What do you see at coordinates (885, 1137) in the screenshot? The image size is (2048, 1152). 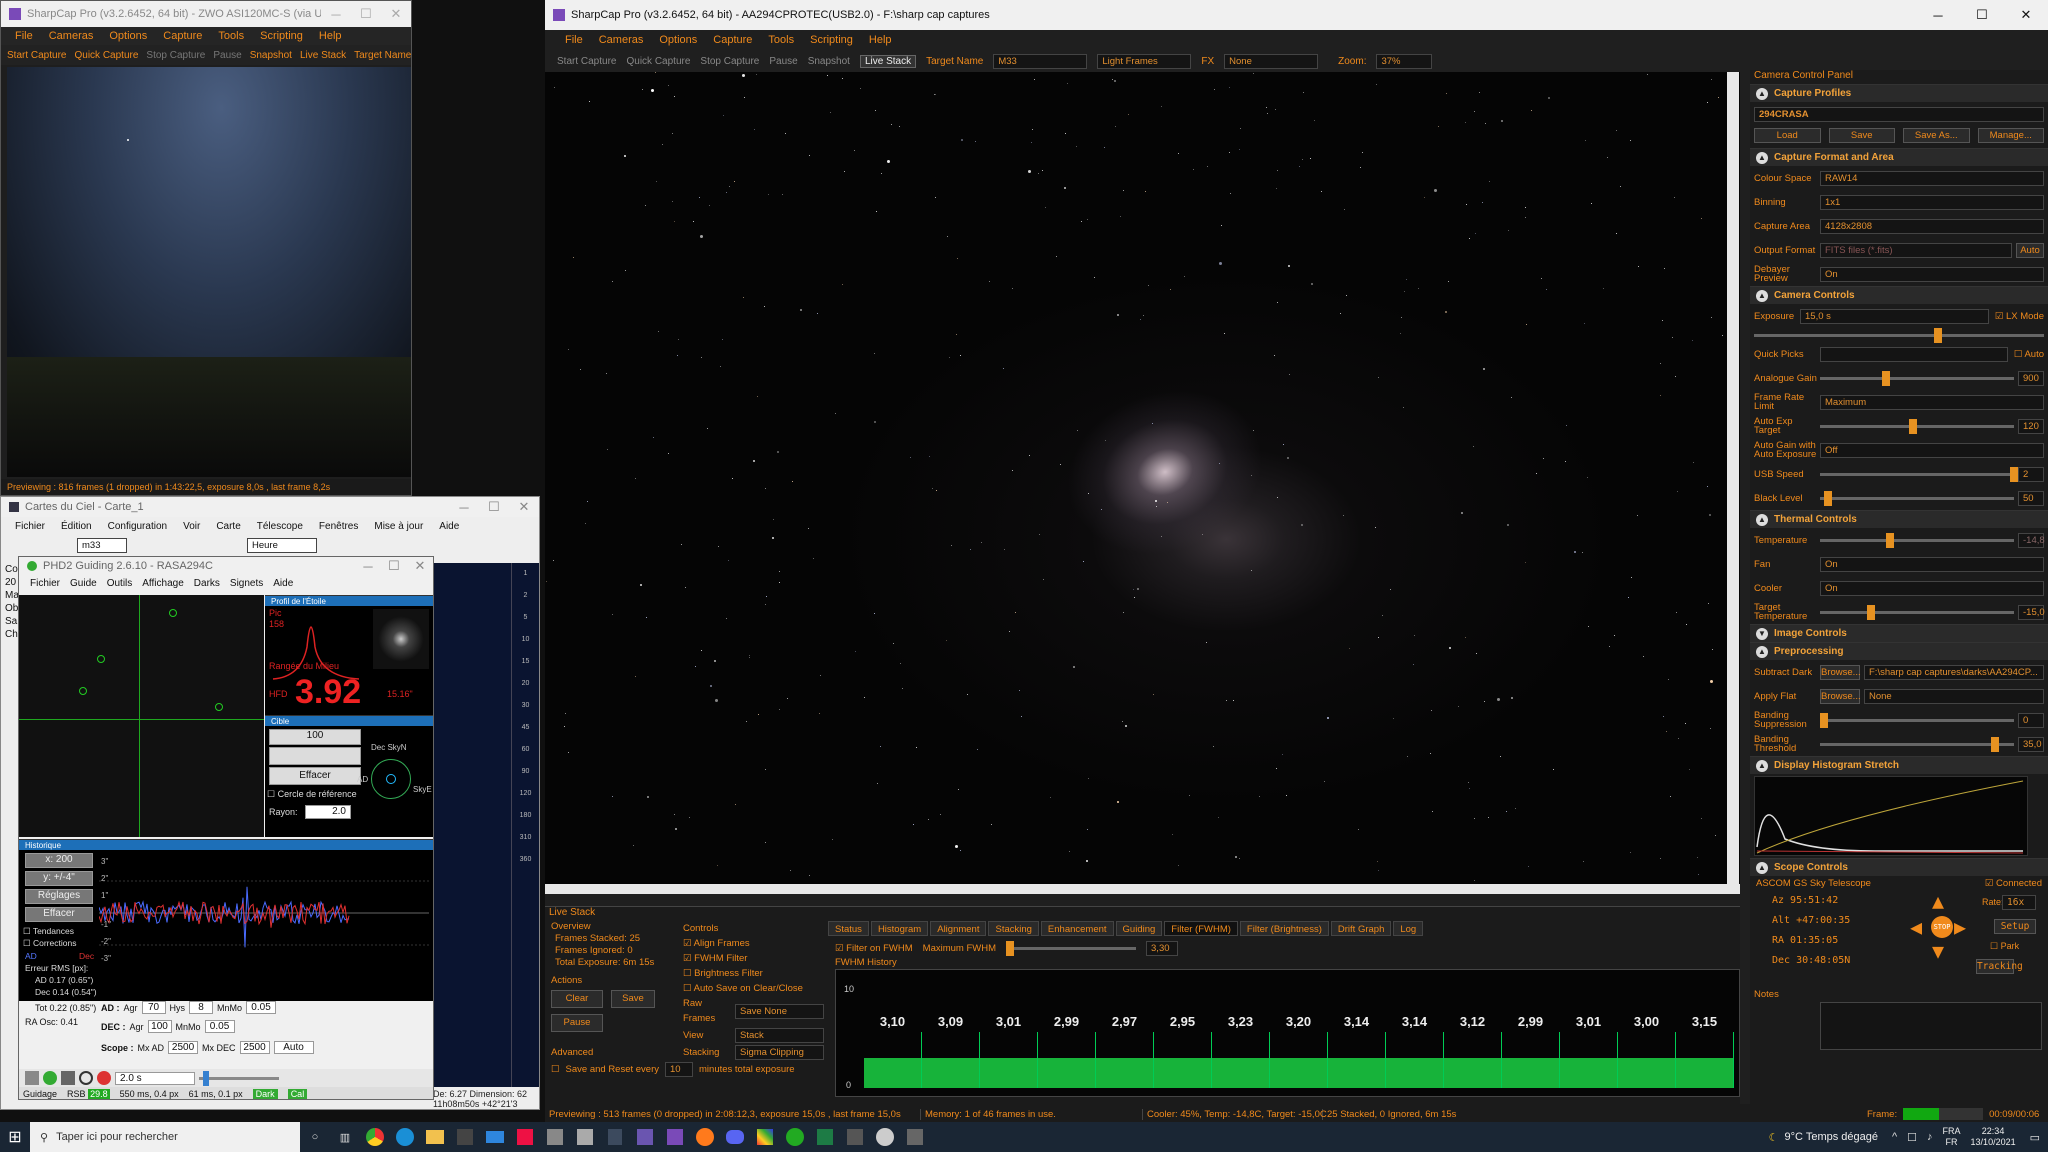 I see `cartes-icon` at bounding box center [885, 1137].